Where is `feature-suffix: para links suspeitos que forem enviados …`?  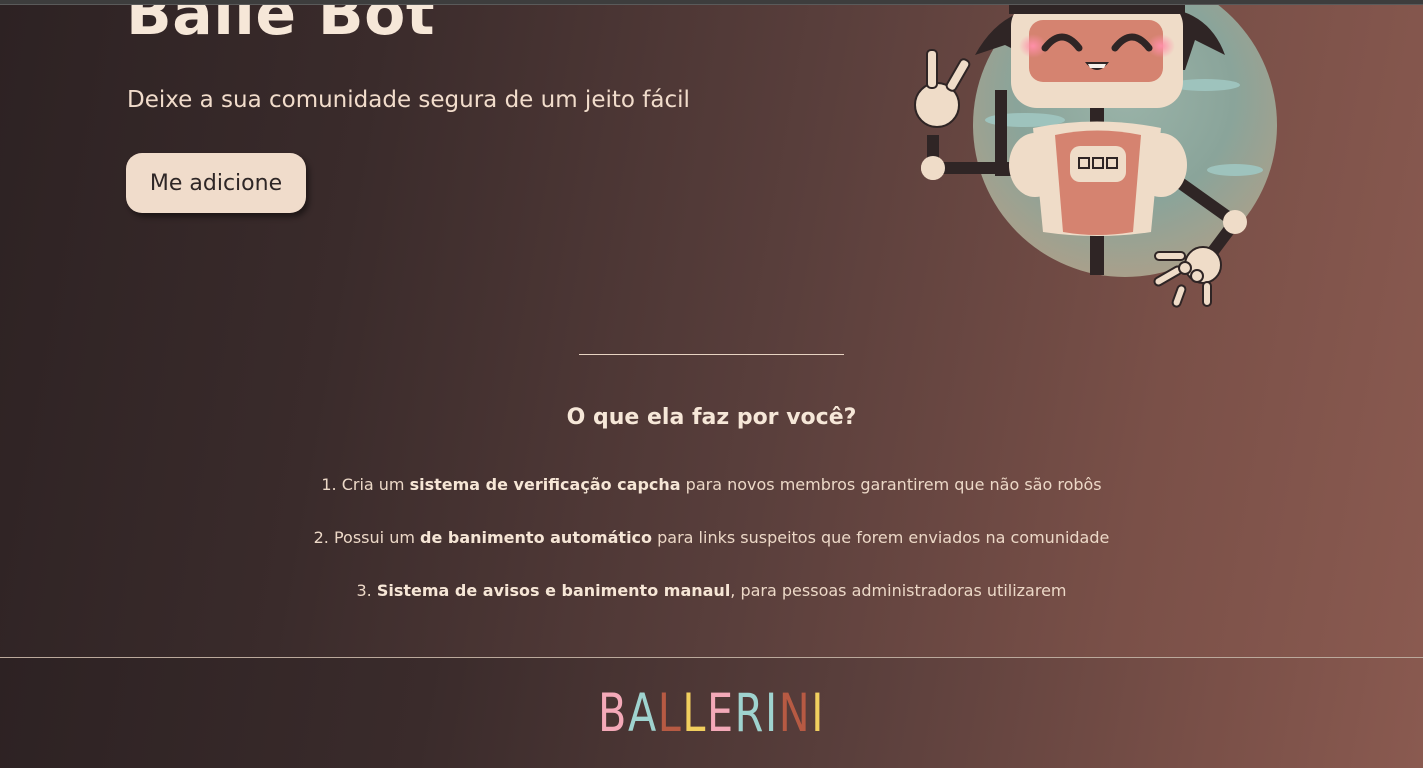
feature-suffix: para links suspeitos que forem enviados … is located at coordinates (881, 537).